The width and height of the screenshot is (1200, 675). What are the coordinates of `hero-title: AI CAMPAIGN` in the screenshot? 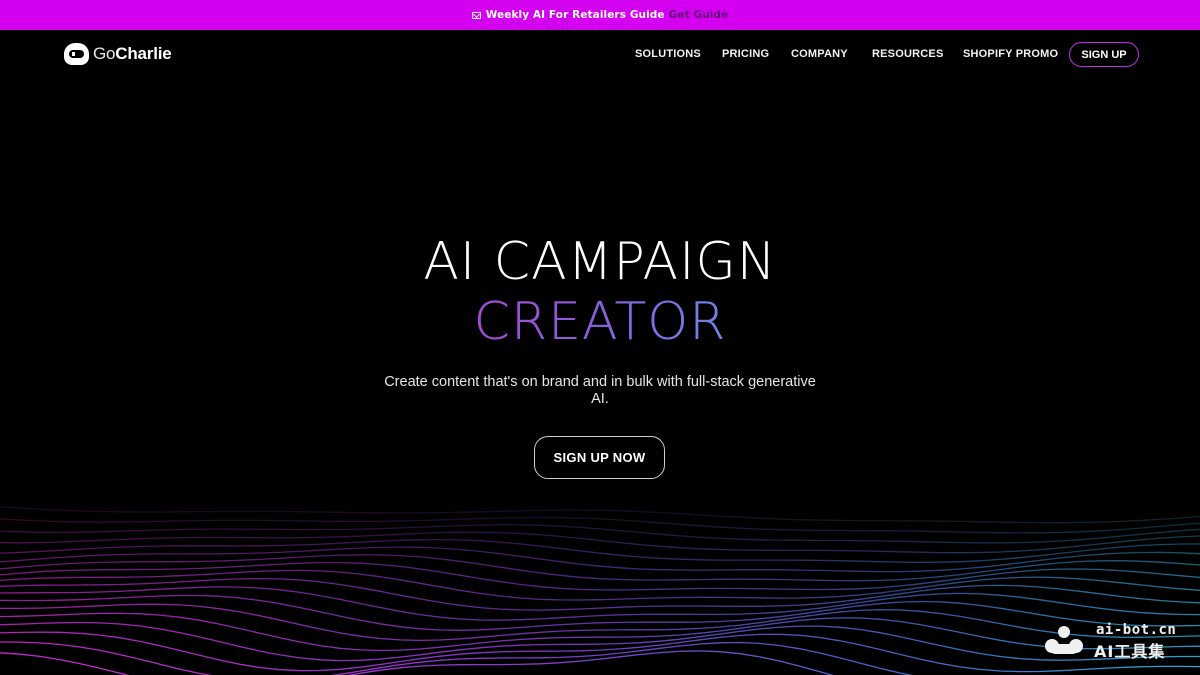 It's located at (600, 262).